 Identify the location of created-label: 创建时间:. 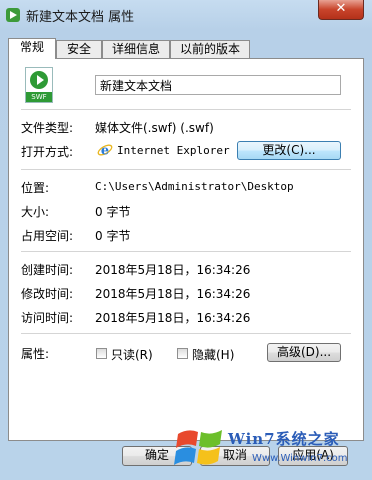
(47, 270).